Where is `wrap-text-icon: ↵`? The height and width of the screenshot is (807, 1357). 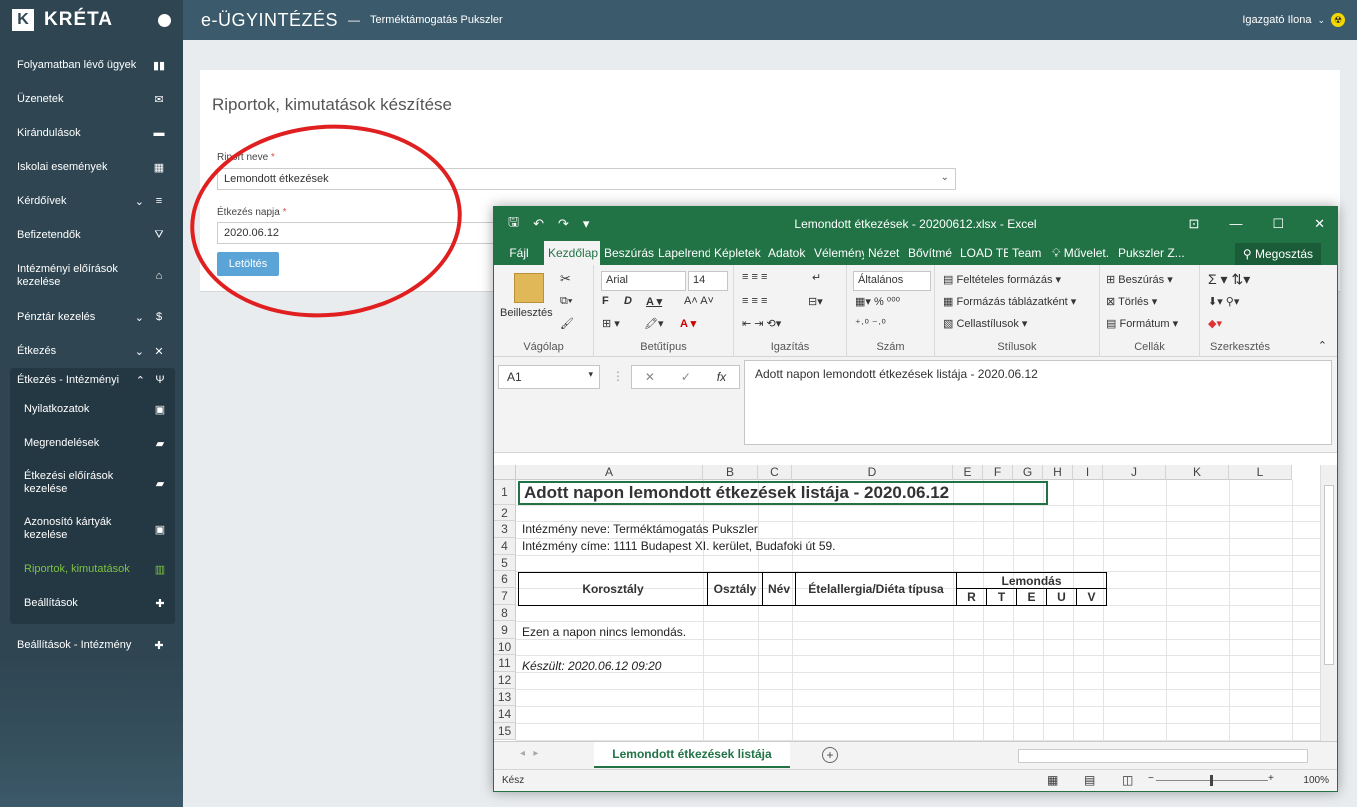
wrap-text-icon: ↵ is located at coordinates (816, 277).